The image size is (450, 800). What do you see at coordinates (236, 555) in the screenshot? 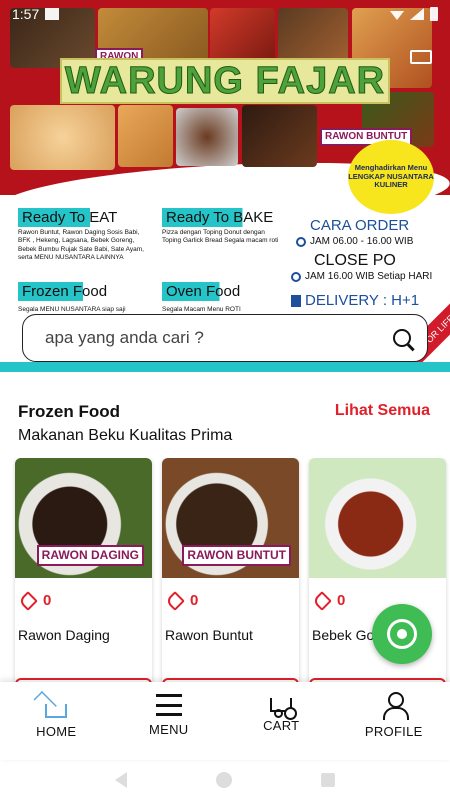
I see `product-image-tag: RAWON BUNTUT` at bounding box center [236, 555].